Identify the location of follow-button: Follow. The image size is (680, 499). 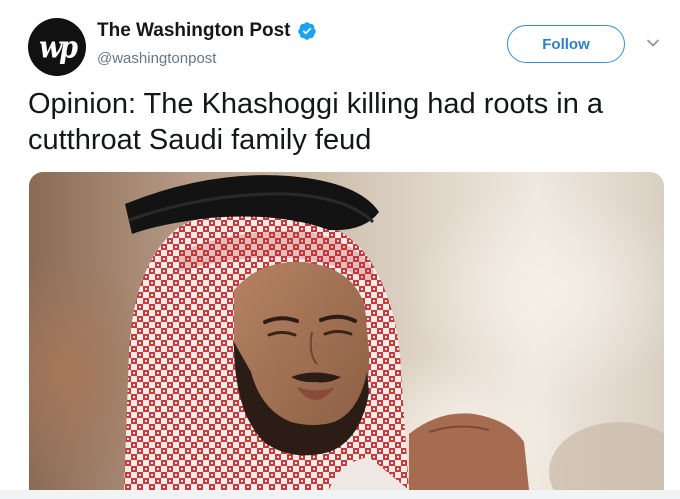
(566, 44).